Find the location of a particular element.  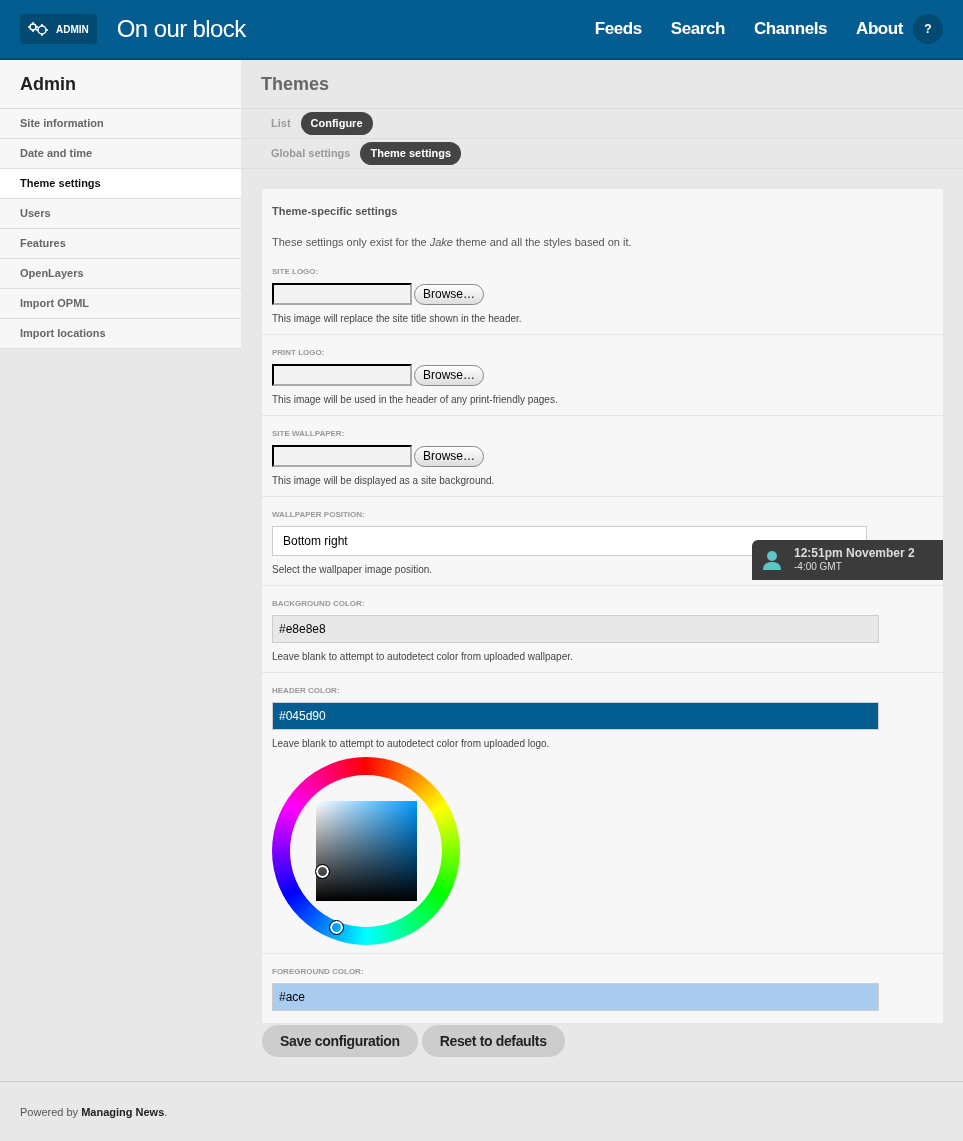

help-text: This image will be displayed as a site background. is located at coordinates (383, 481).